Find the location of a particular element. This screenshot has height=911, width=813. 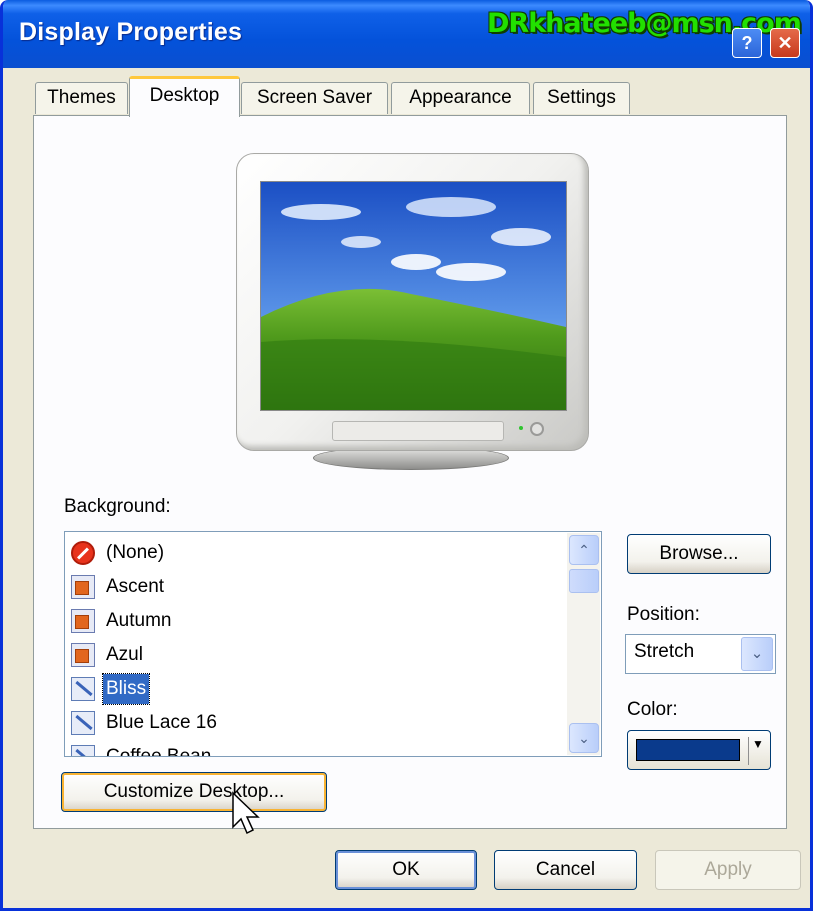

position-label: Position: is located at coordinates (663, 614).